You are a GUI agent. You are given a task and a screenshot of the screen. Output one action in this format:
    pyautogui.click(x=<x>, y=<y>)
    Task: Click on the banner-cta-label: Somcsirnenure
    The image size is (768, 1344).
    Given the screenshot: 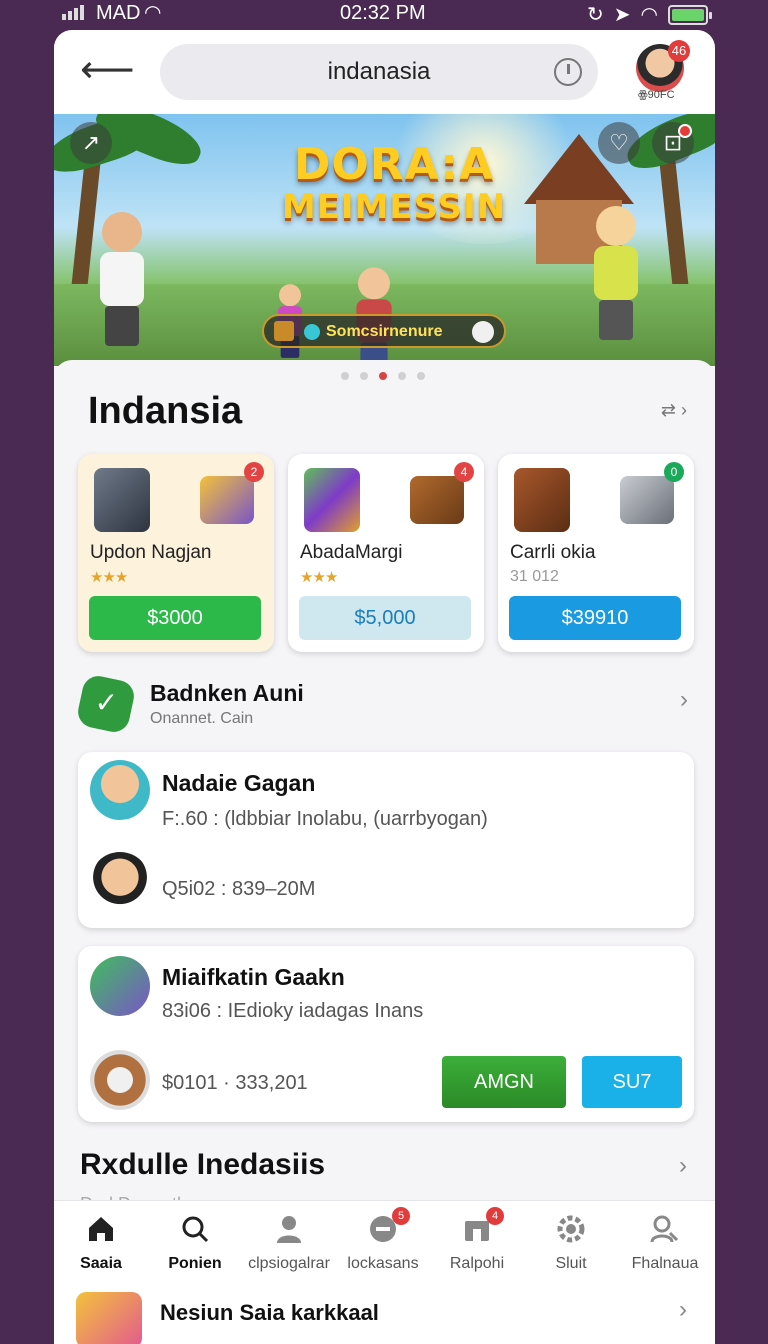 What is the action you would take?
    pyautogui.click(x=384, y=331)
    